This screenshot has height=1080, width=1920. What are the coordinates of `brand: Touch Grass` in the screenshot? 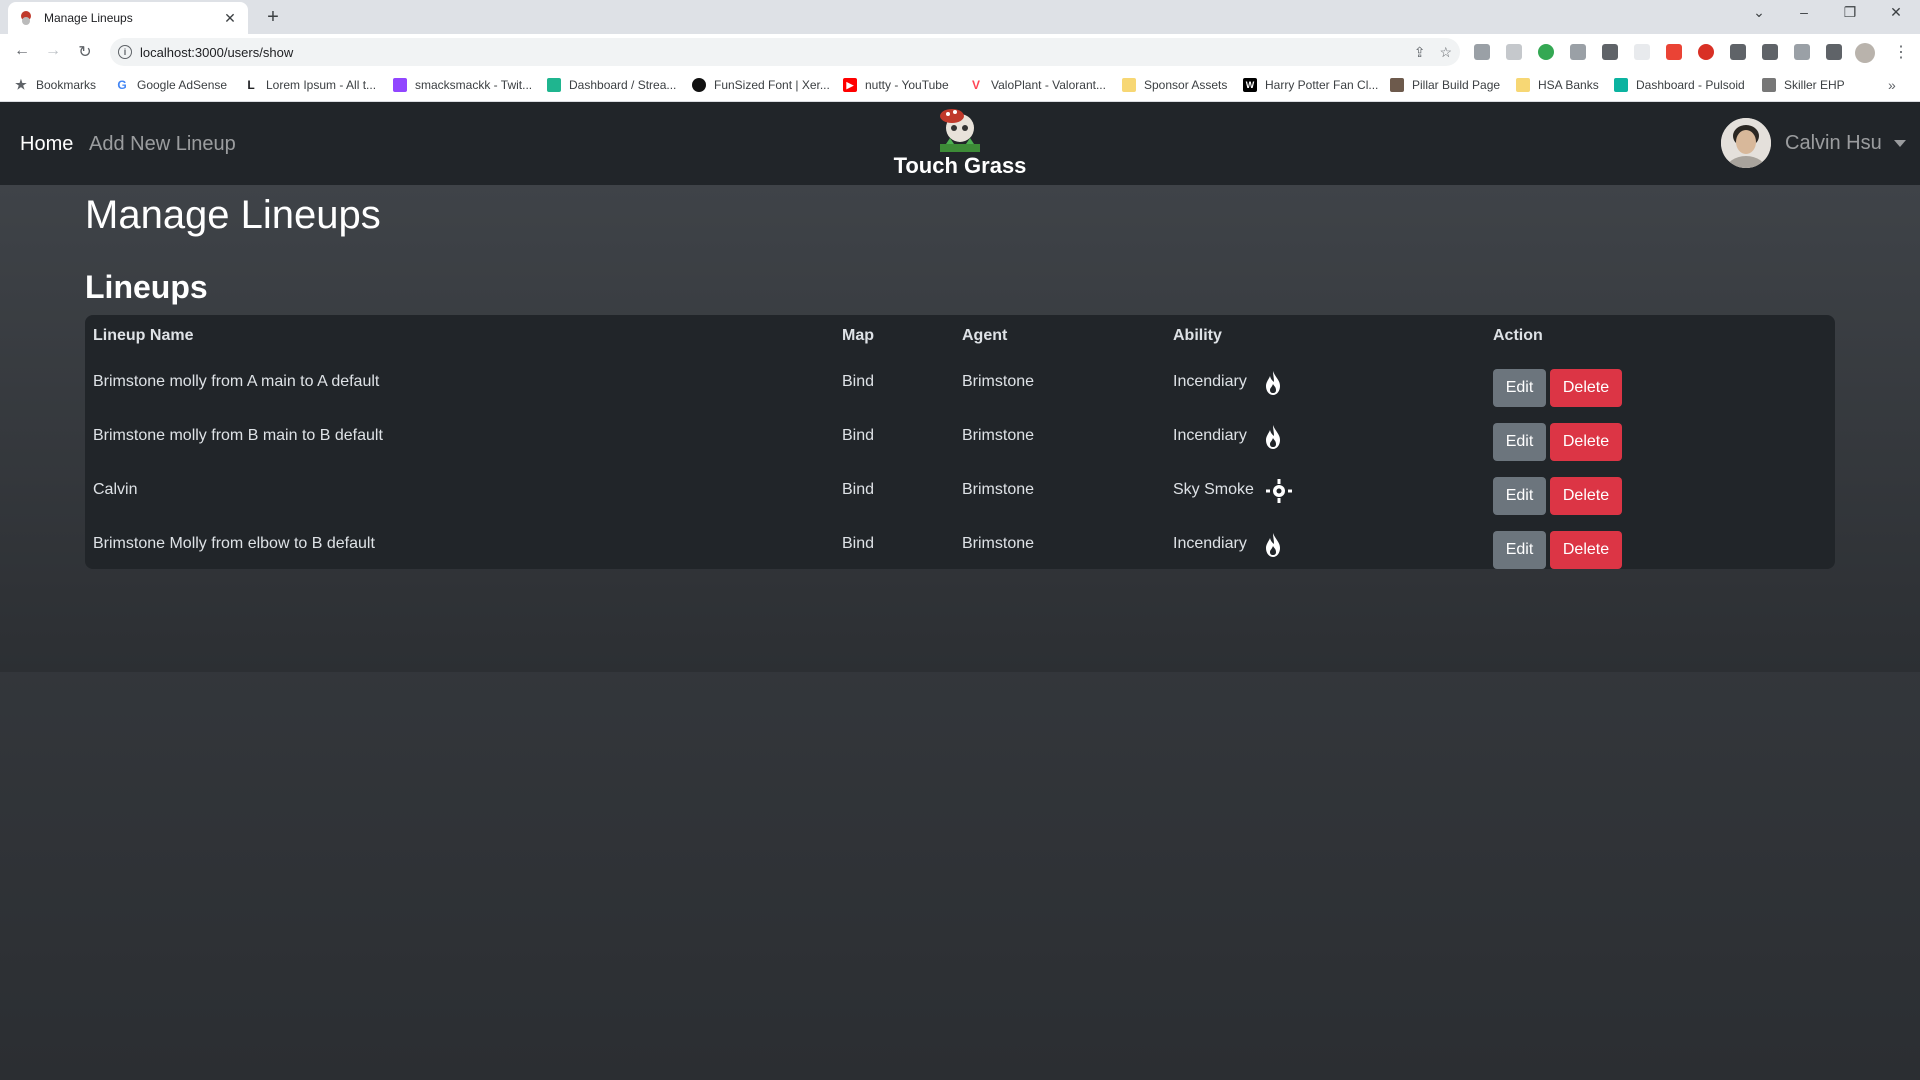 It's located at (960, 143).